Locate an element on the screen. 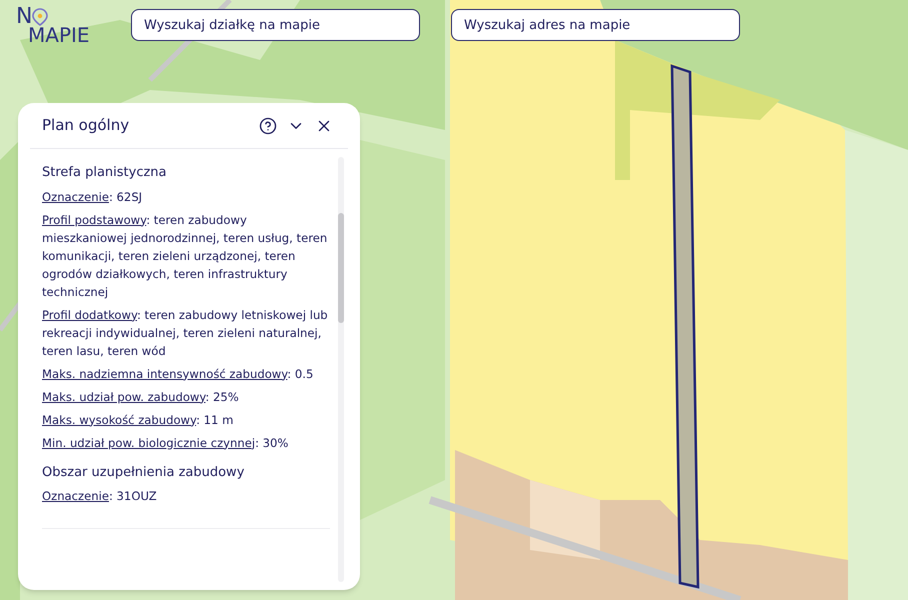  scrollbar-thumb is located at coordinates (341, 268).